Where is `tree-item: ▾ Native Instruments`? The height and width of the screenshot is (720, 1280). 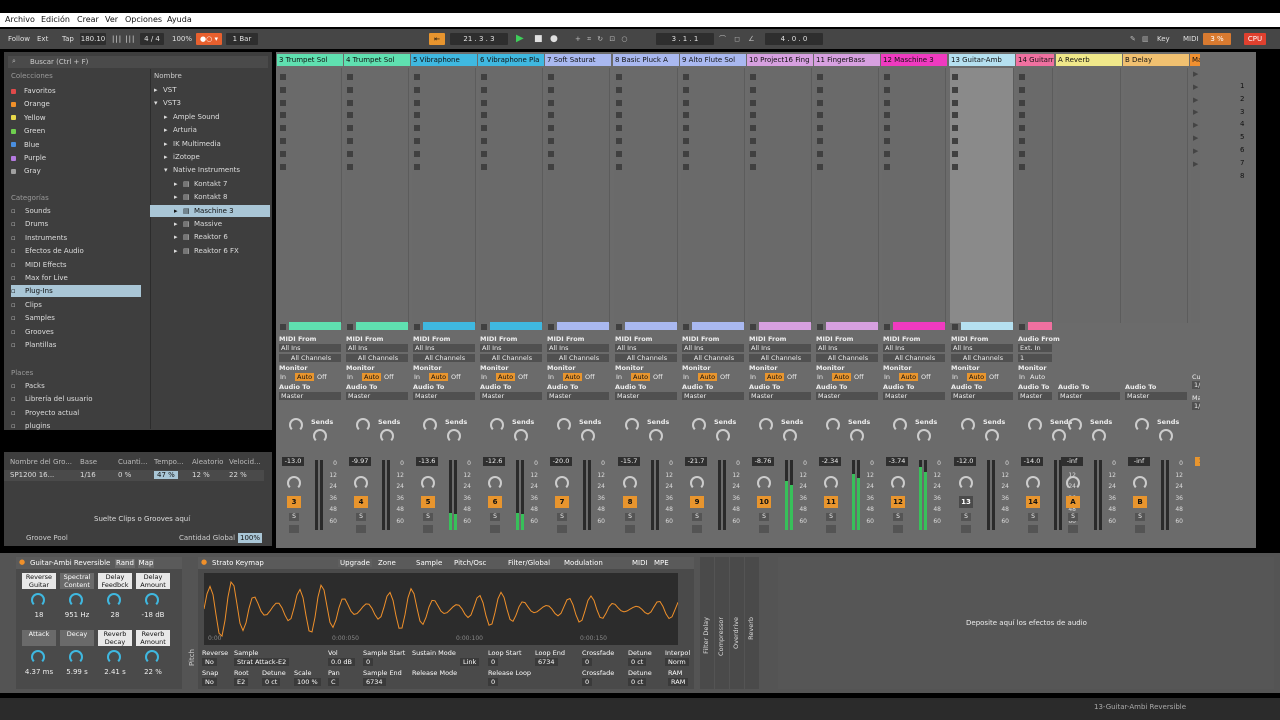 tree-item: ▾ Native Instruments is located at coordinates (219, 170).